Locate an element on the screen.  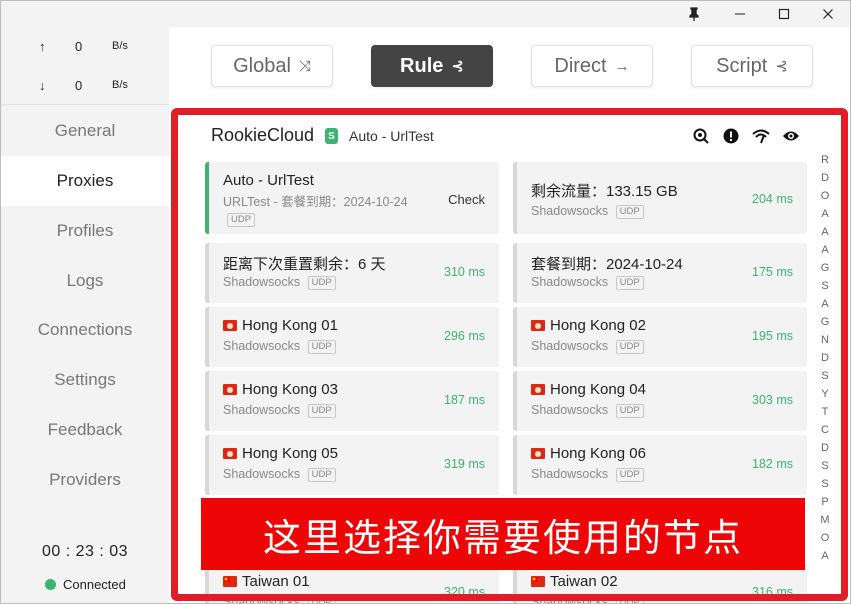
proxy-name: Taiwan 02 is located at coordinates (574, 581).